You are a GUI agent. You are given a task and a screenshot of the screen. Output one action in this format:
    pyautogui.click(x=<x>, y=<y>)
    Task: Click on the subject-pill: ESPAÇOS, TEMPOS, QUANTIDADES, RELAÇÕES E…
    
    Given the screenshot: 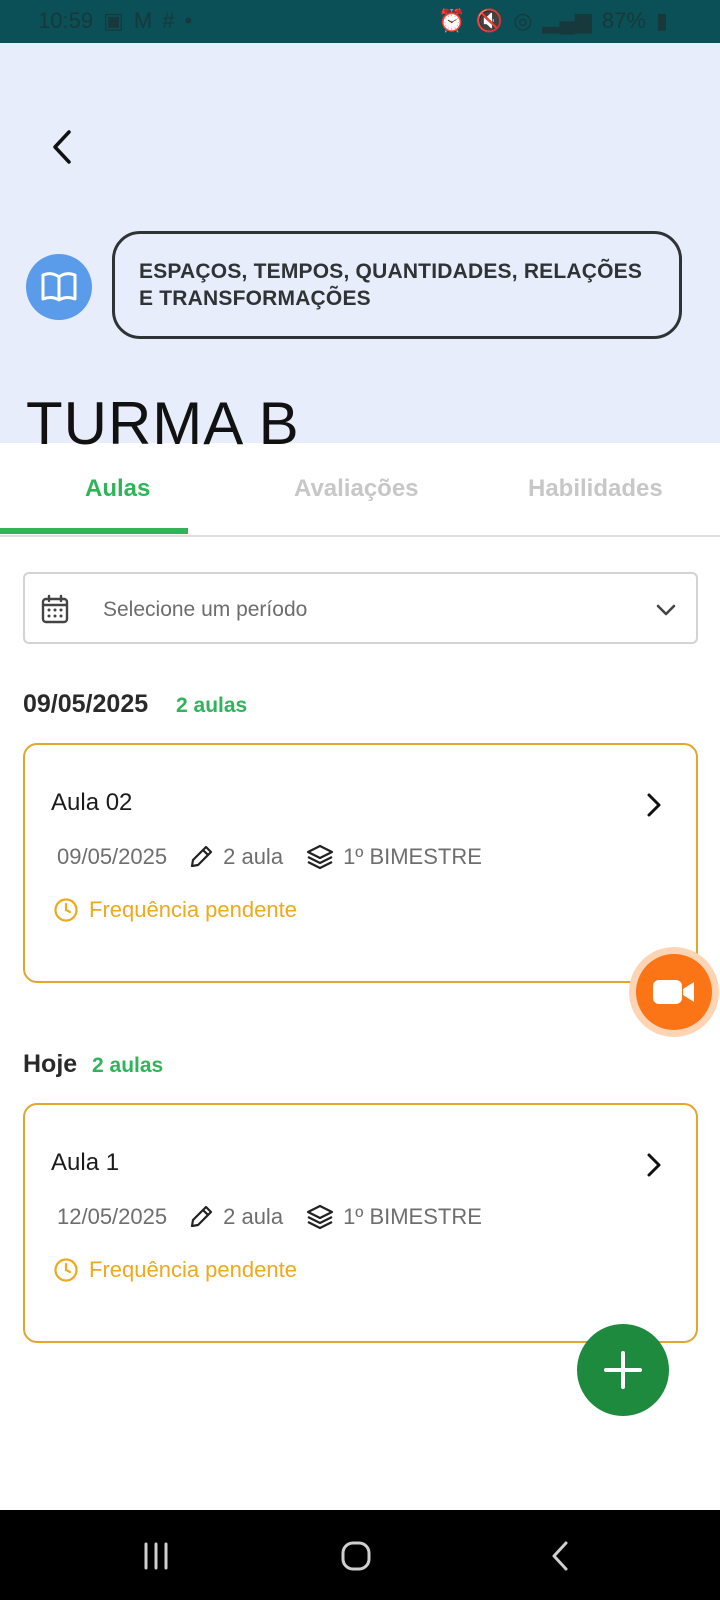 What is the action you would take?
    pyautogui.click(x=397, y=285)
    